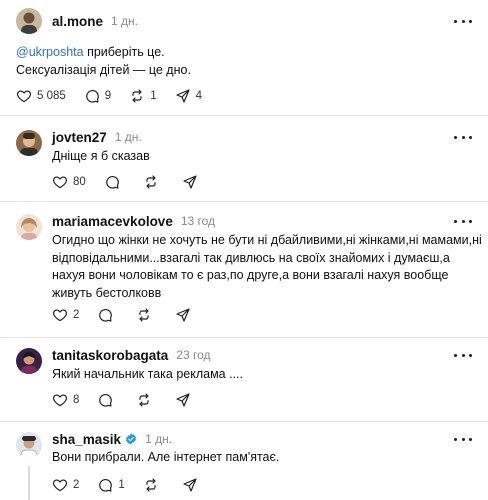 The image size is (488, 500). What do you see at coordinates (101, 156) in the screenshot?
I see `post-text: Дніще я б сказав` at bounding box center [101, 156].